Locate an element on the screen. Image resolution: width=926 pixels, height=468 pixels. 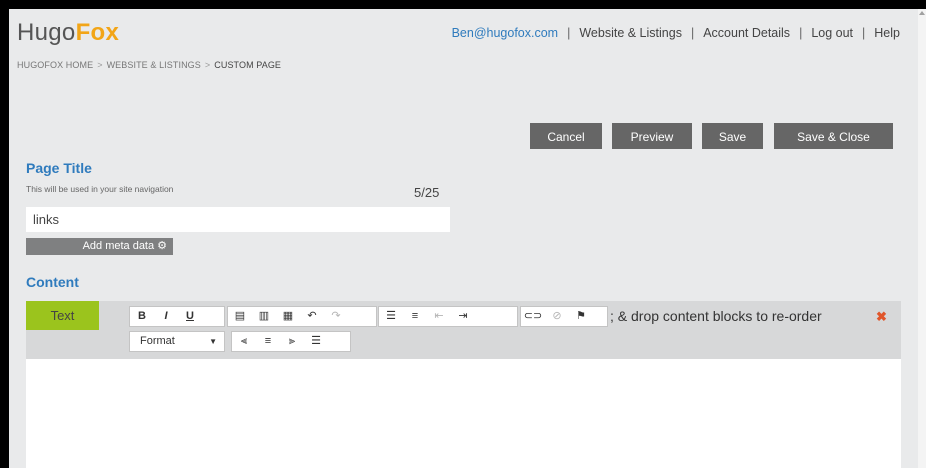
breadcrumb-current: CUSTOM PAGE is located at coordinates (248, 65).